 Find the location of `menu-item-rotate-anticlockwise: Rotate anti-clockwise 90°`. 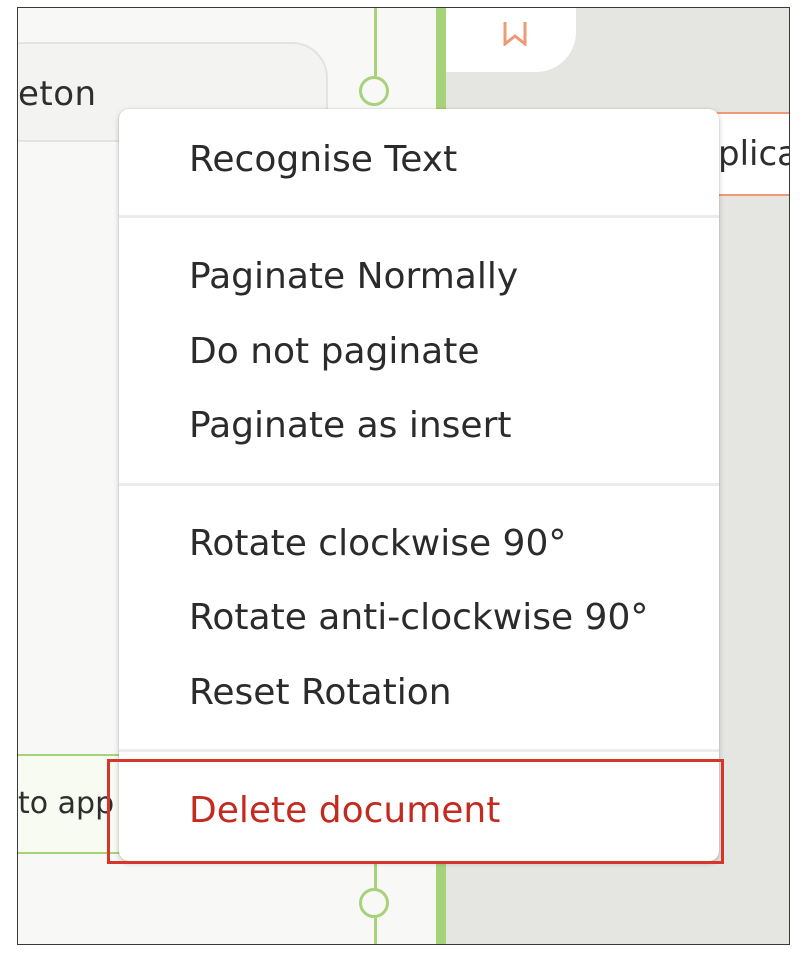

menu-item-rotate-anticlockwise: Rotate anti-clockwise 90° is located at coordinates (418, 618).